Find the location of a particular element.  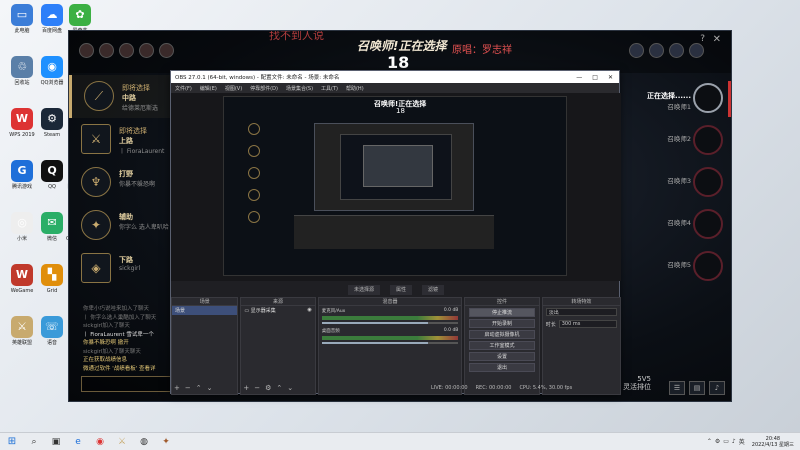

app-icon: ♲ is located at coordinates (22, 67).